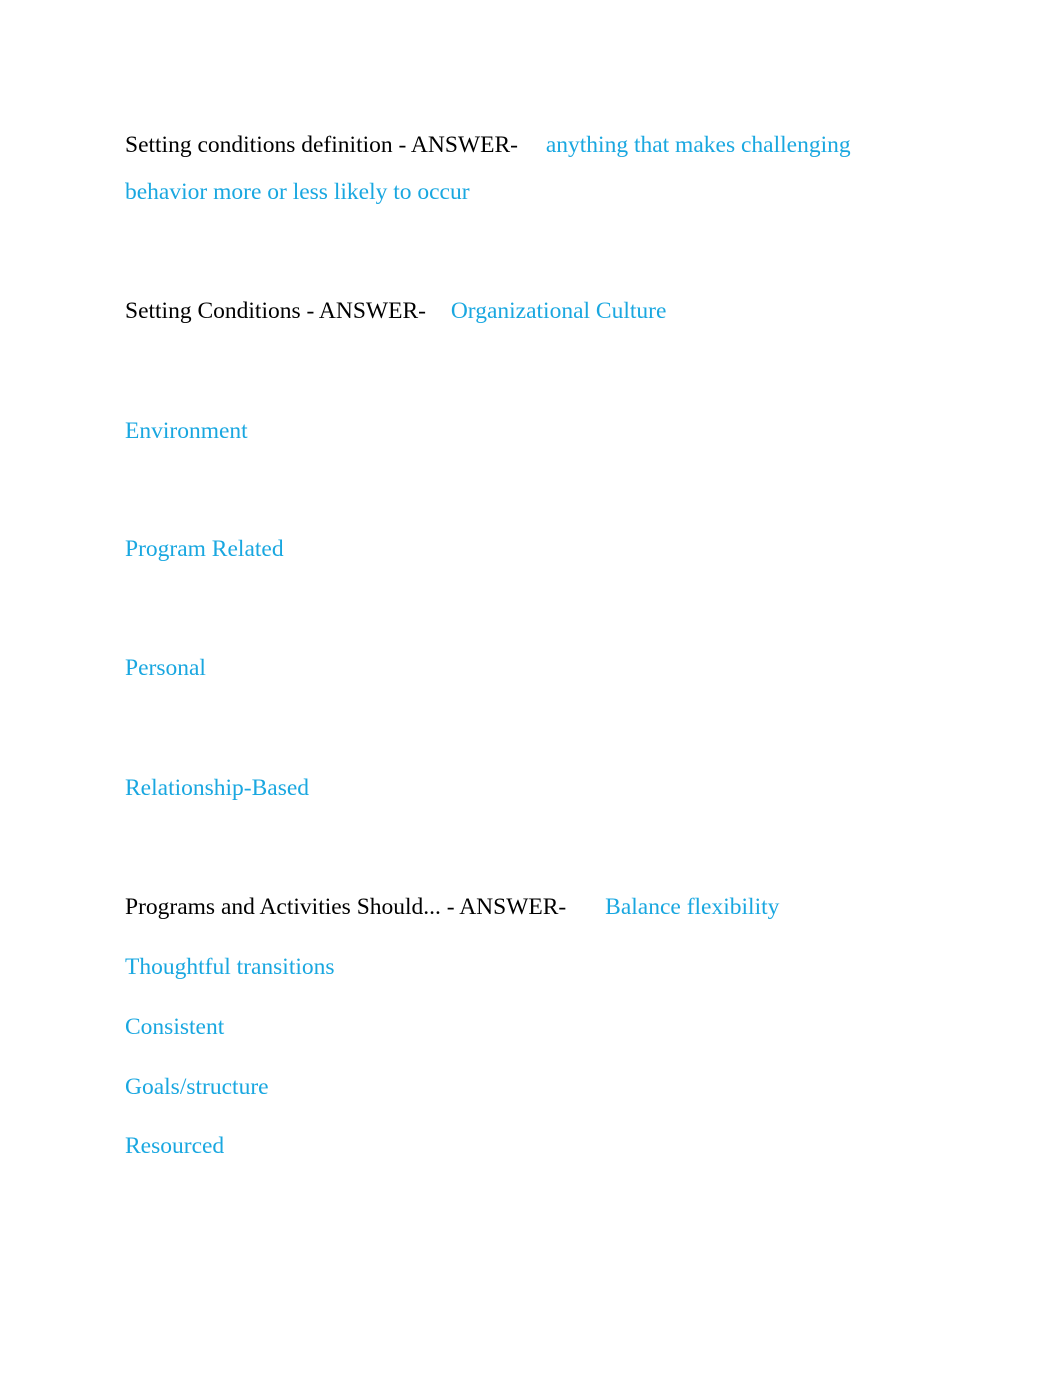  What do you see at coordinates (321, 145) in the screenshot?
I see `card-1-question: Setting conditions definition - ANSWER-` at bounding box center [321, 145].